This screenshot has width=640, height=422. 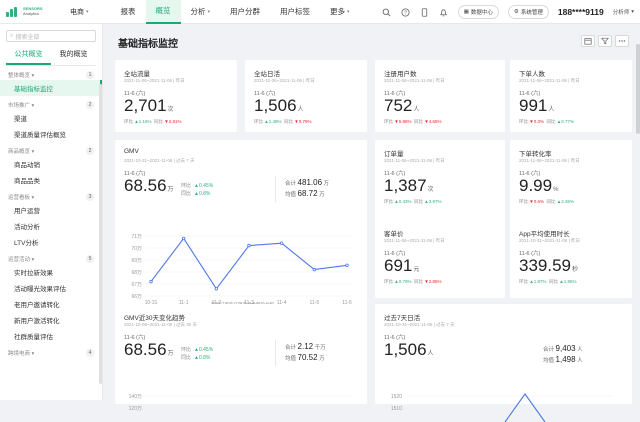 What do you see at coordinates (623, 12) in the screenshot?
I see `role-switcher: 分析师 ▾` at bounding box center [623, 12].